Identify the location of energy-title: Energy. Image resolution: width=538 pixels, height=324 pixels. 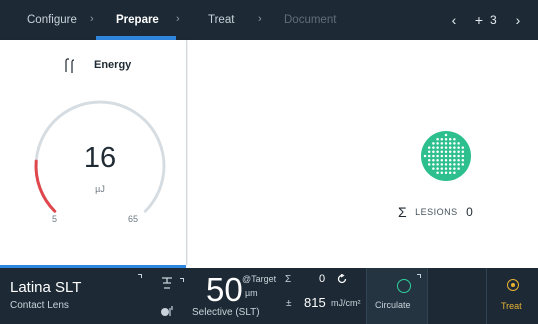
(113, 65).